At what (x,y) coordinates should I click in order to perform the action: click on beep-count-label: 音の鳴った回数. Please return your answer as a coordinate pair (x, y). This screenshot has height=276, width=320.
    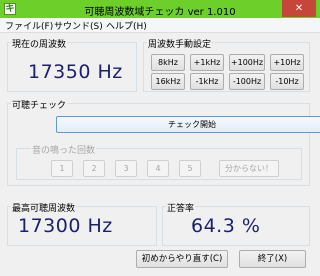
    Looking at the image, I should click on (64, 149).